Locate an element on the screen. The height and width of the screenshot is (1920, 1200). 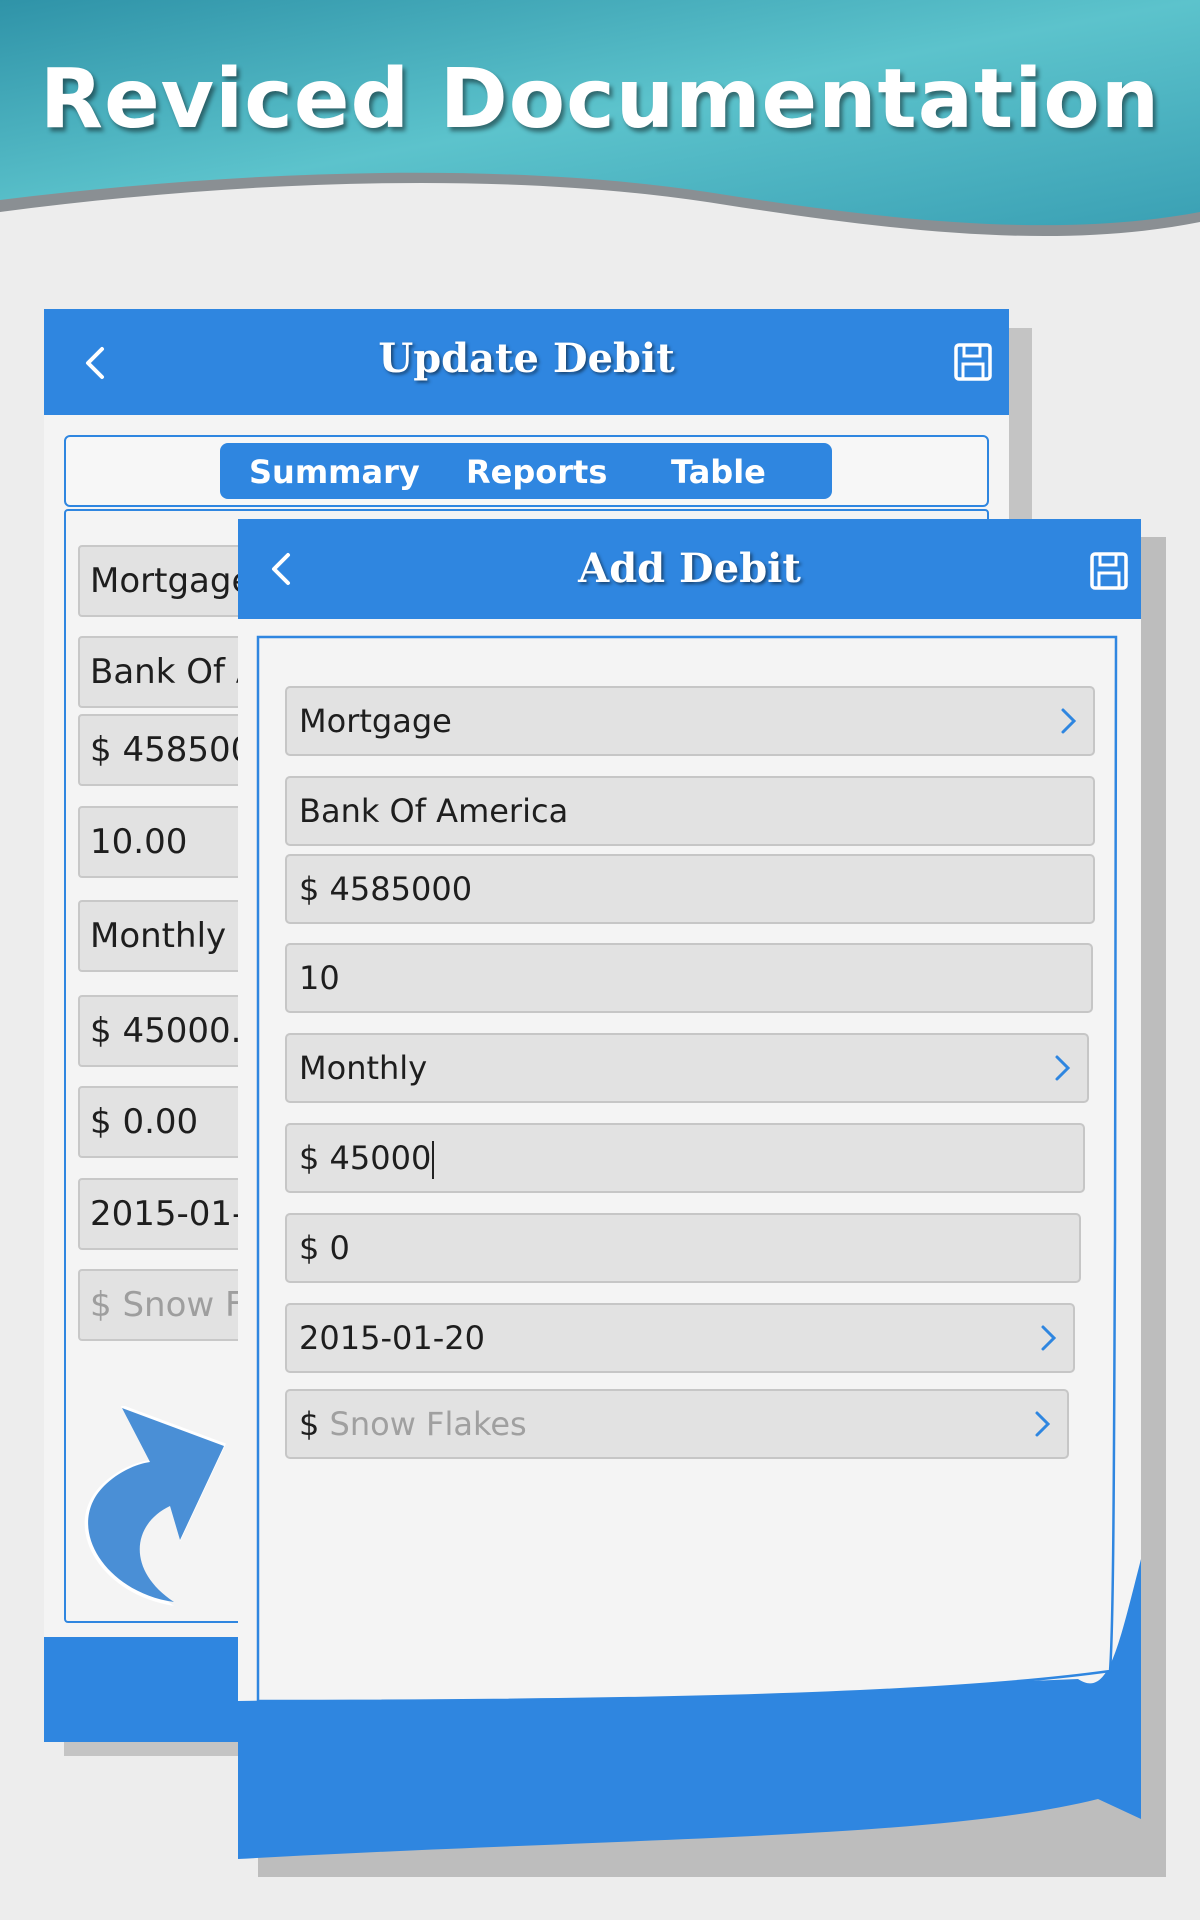
tab-table: Table is located at coordinates (718, 472).